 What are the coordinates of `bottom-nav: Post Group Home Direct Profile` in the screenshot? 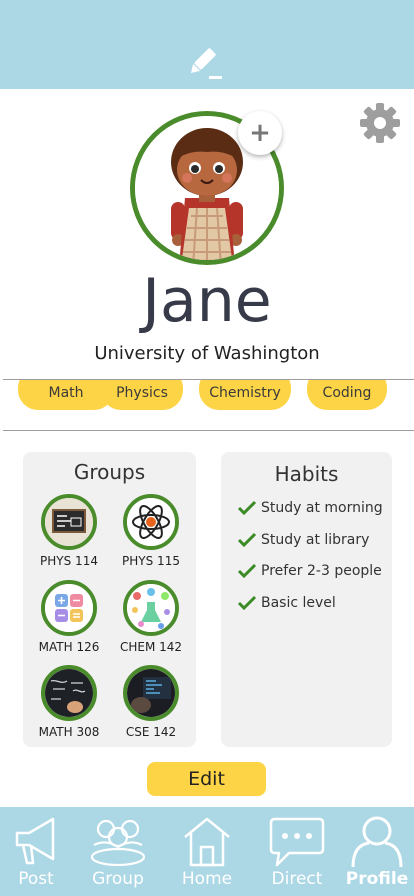 It's located at (207, 851).